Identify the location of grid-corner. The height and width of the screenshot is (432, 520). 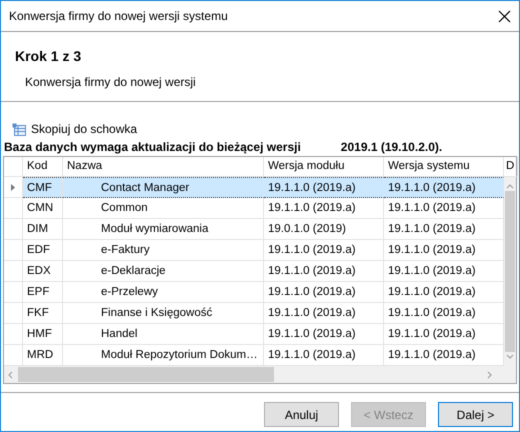
(13, 167).